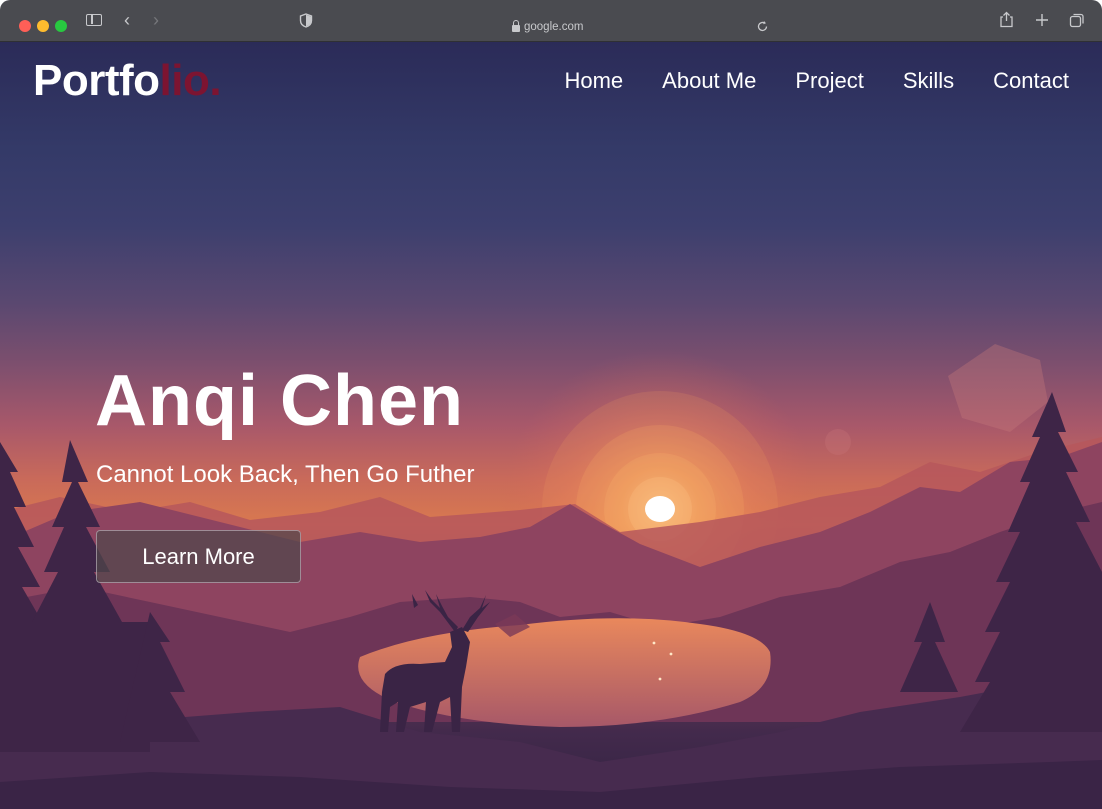 Image resolution: width=1102 pixels, height=809 pixels. I want to click on reload-icon, so click(762, 26).